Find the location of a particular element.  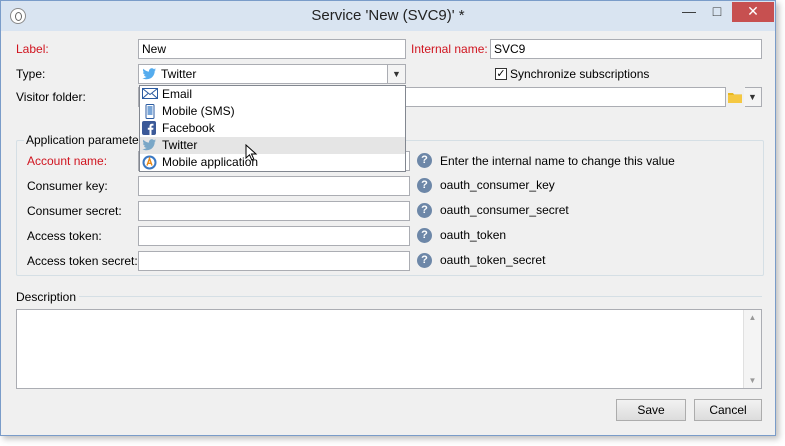

title-bar: Service 'New (SVC9)' * — □ ✕ is located at coordinates (388, 16).